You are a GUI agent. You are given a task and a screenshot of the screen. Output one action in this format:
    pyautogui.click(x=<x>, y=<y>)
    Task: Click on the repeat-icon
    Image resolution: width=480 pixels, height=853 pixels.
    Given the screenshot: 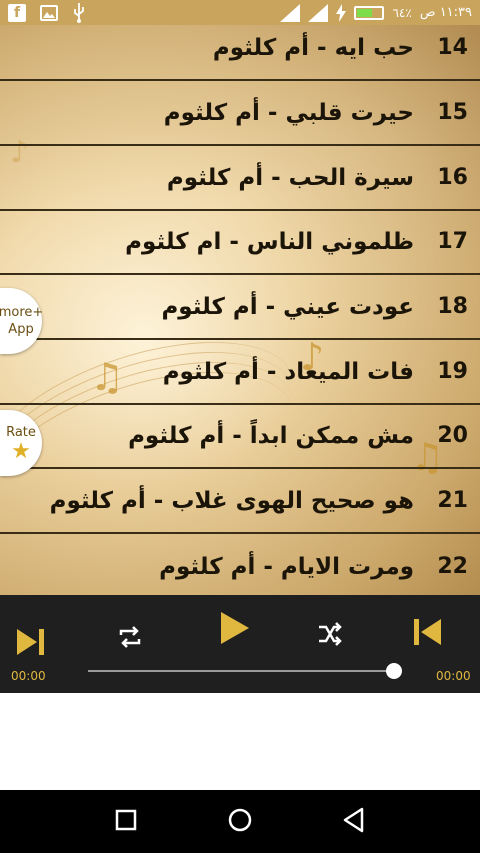 What is the action you would take?
    pyautogui.click(x=130, y=637)
    